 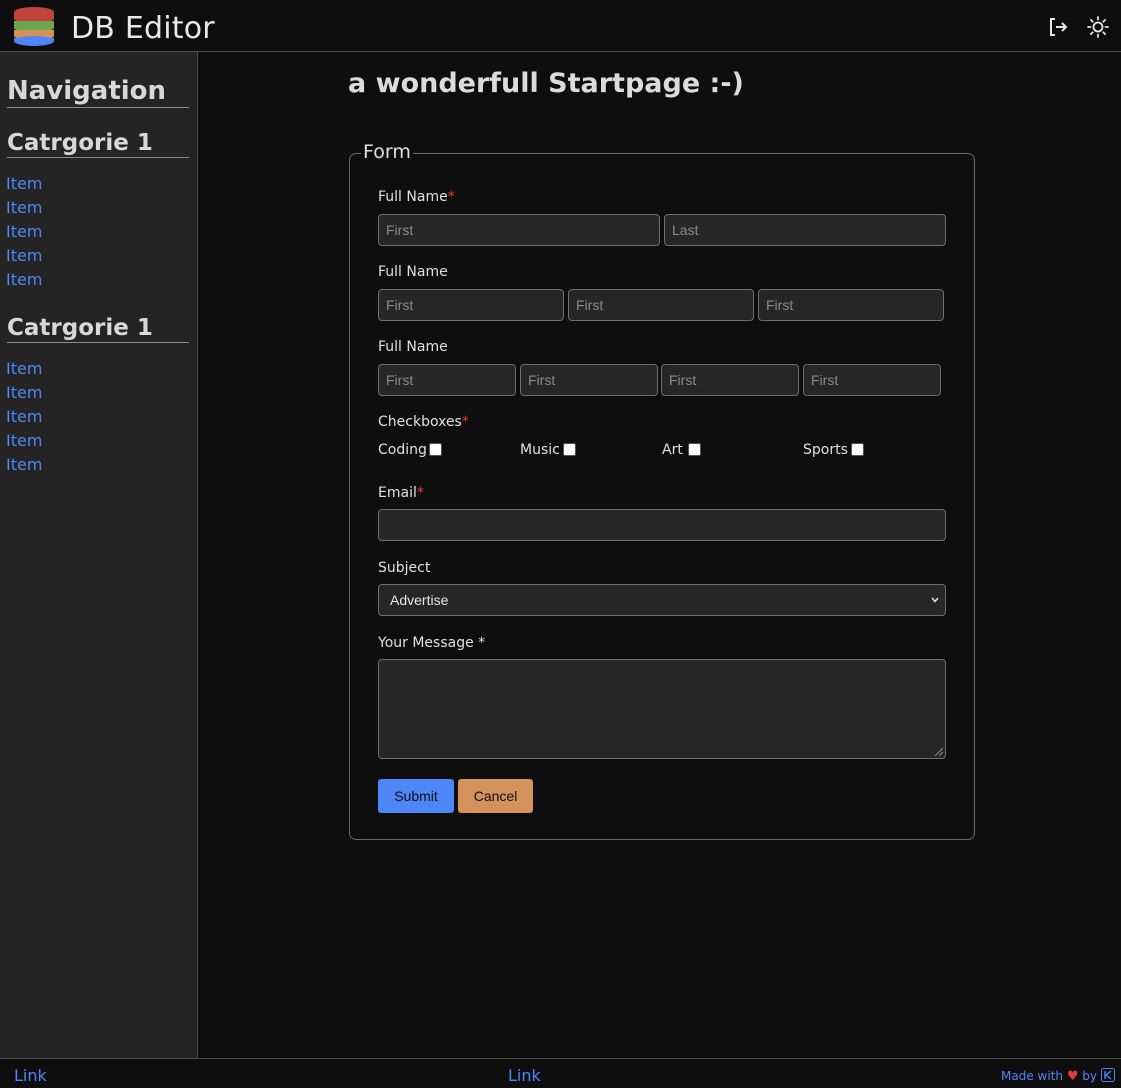 What do you see at coordinates (540, 450) in the screenshot?
I see `checkbox-label-music: Music` at bounding box center [540, 450].